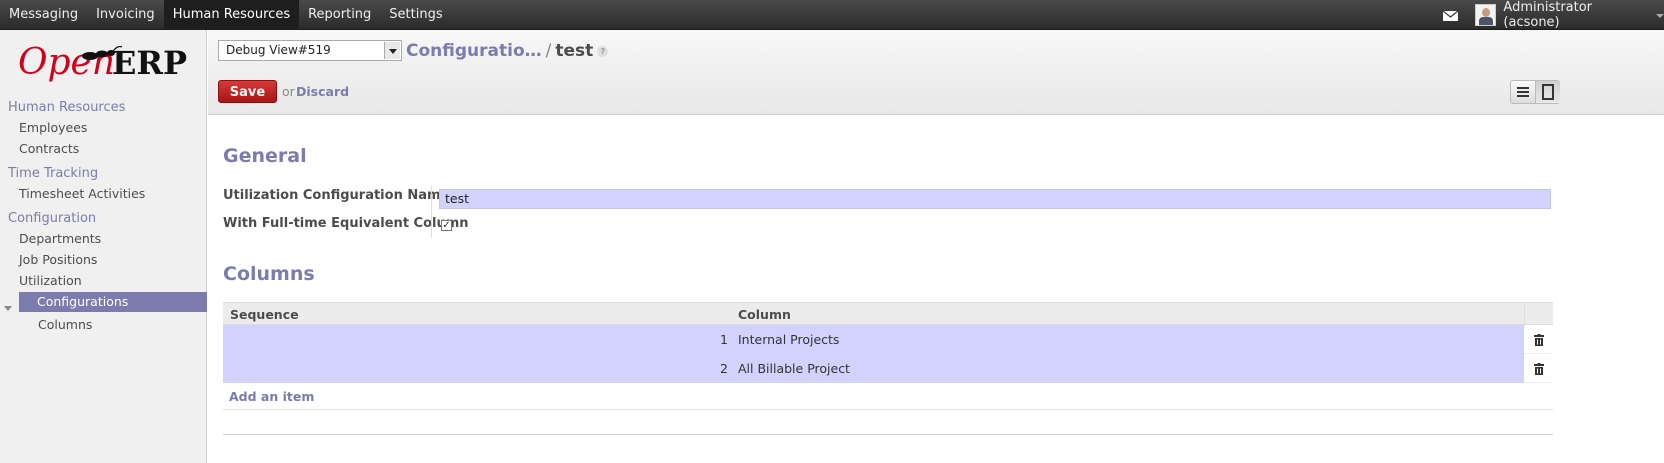 The image size is (1664, 463). What do you see at coordinates (888, 434) in the screenshot?
I see `form-bottom-line` at bounding box center [888, 434].